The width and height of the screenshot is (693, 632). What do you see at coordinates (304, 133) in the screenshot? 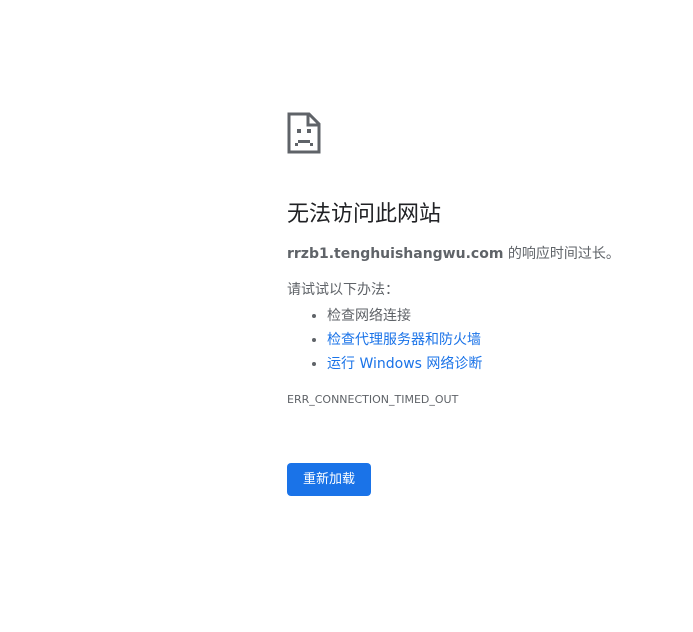
I see `sad-page-icon` at bounding box center [304, 133].